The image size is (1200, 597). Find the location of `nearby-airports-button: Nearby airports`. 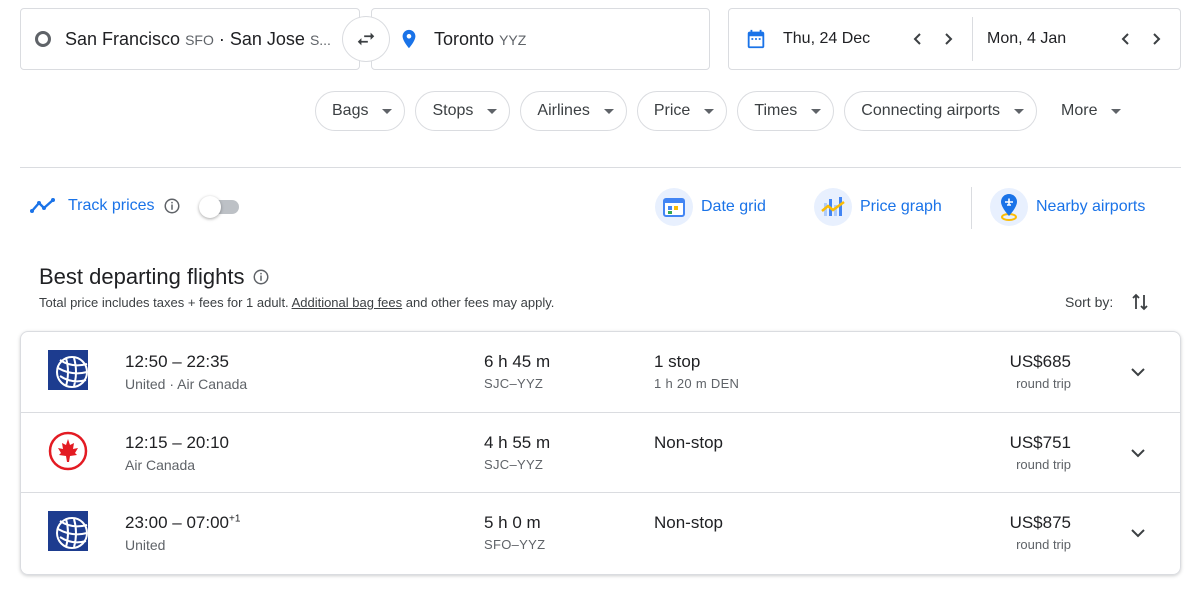

nearby-airports-button: Nearby airports is located at coordinates (1067, 207).